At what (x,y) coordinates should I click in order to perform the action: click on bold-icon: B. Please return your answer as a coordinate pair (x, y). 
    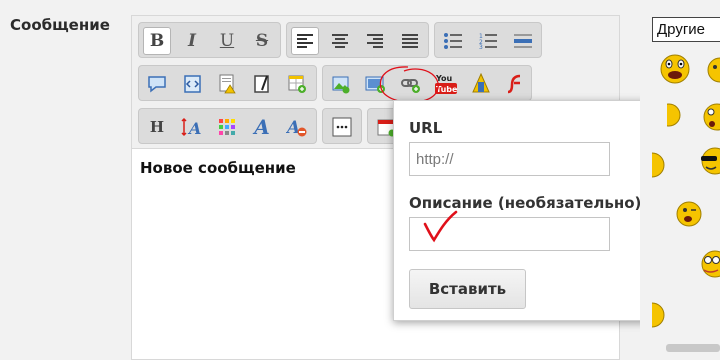
    Looking at the image, I should click on (157, 40).